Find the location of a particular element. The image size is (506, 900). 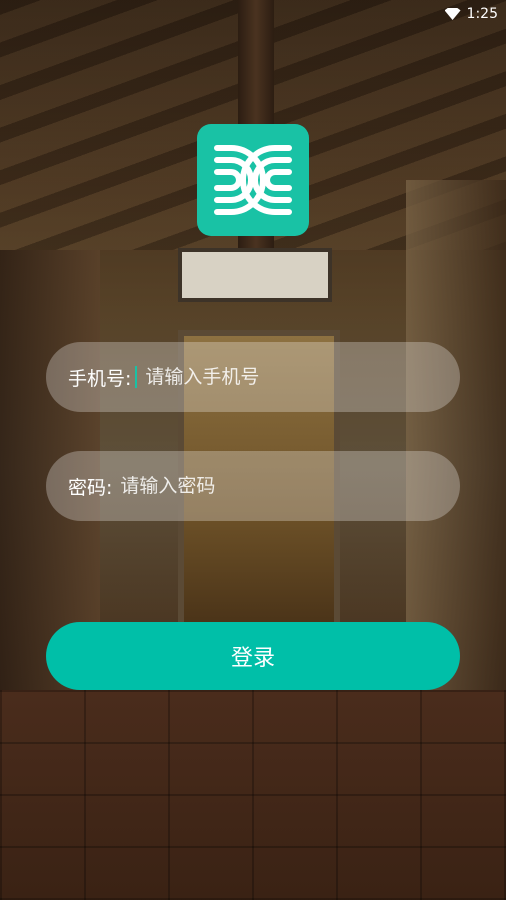

phone-input is located at coordinates (275, 377).